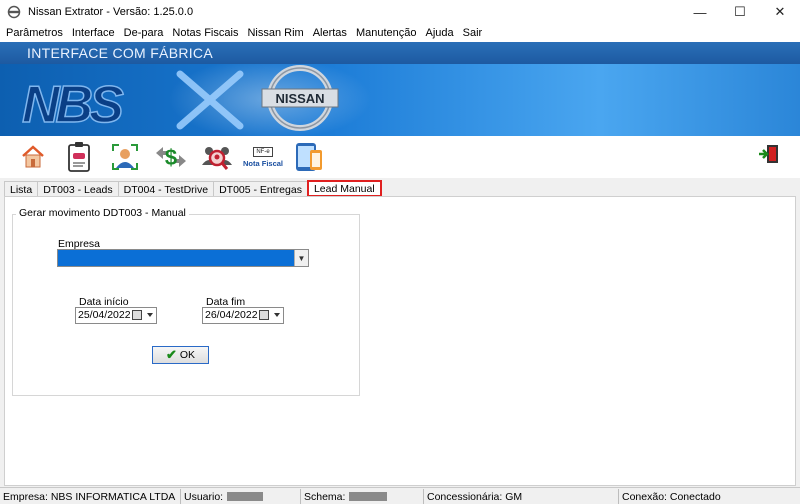  I want to click on status-conexao: Conexão: Conectado, so click(671, 496).